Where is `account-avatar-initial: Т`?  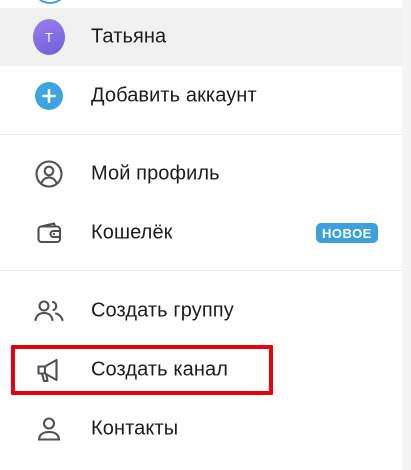 account-avatar-initial: Т is located at coordinates (49, 37).